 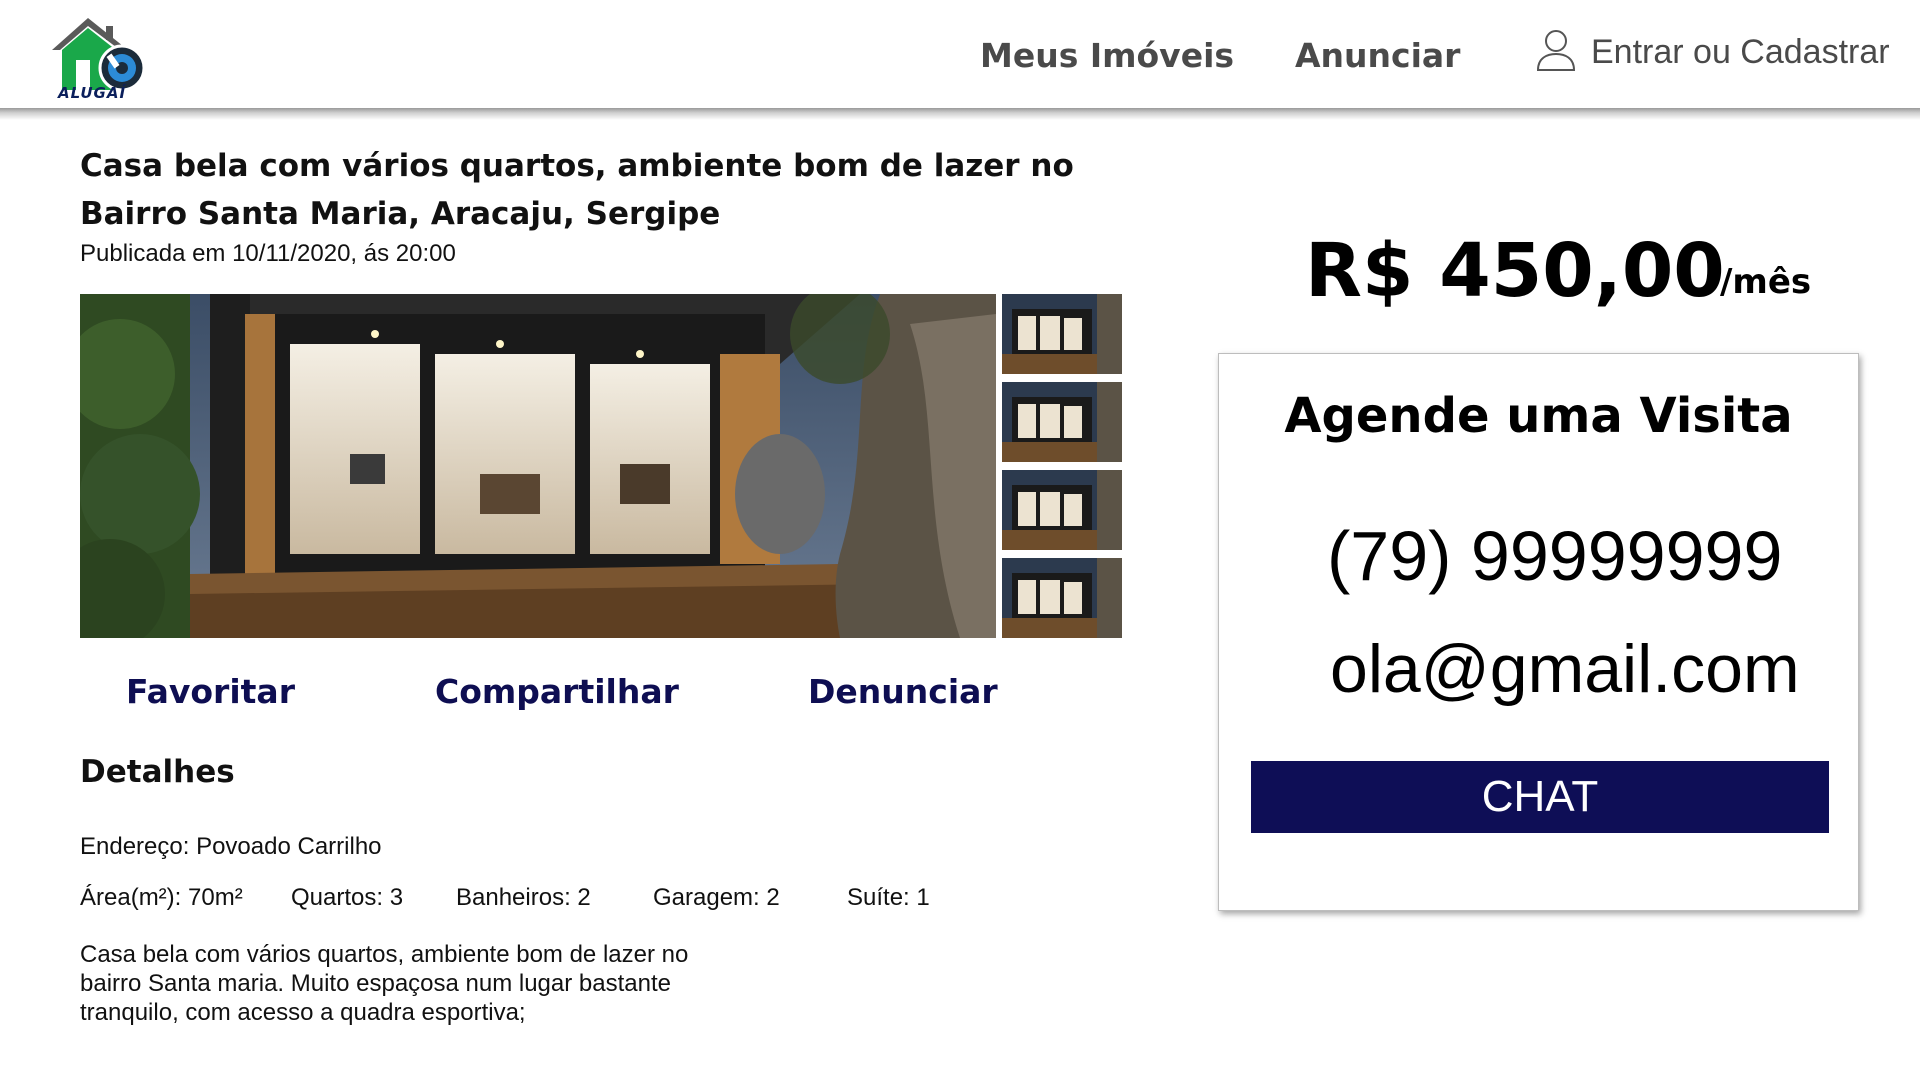 I want to click on chat-button: CHAT, so click(x=1540, y=797).